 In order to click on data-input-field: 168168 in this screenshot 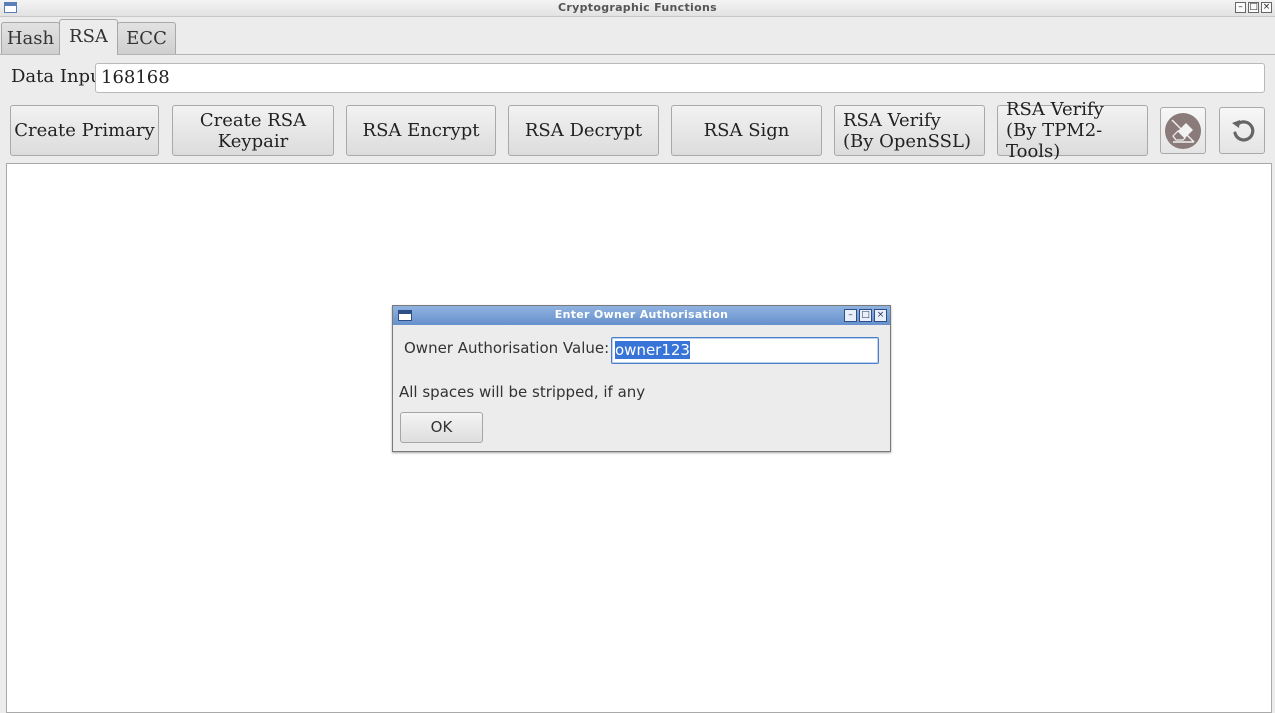, I will do `click(680, 78)`.